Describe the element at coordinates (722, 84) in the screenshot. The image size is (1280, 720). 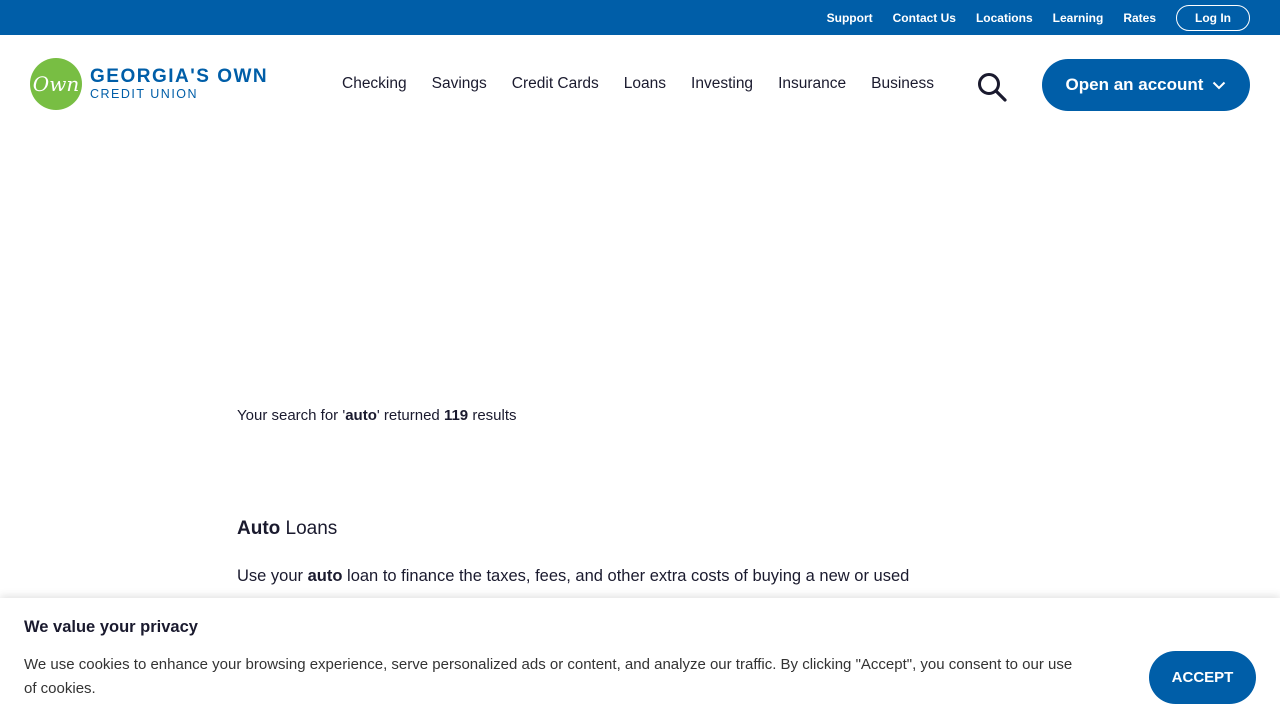
I see `nav-item-investing: Investing` at that location.